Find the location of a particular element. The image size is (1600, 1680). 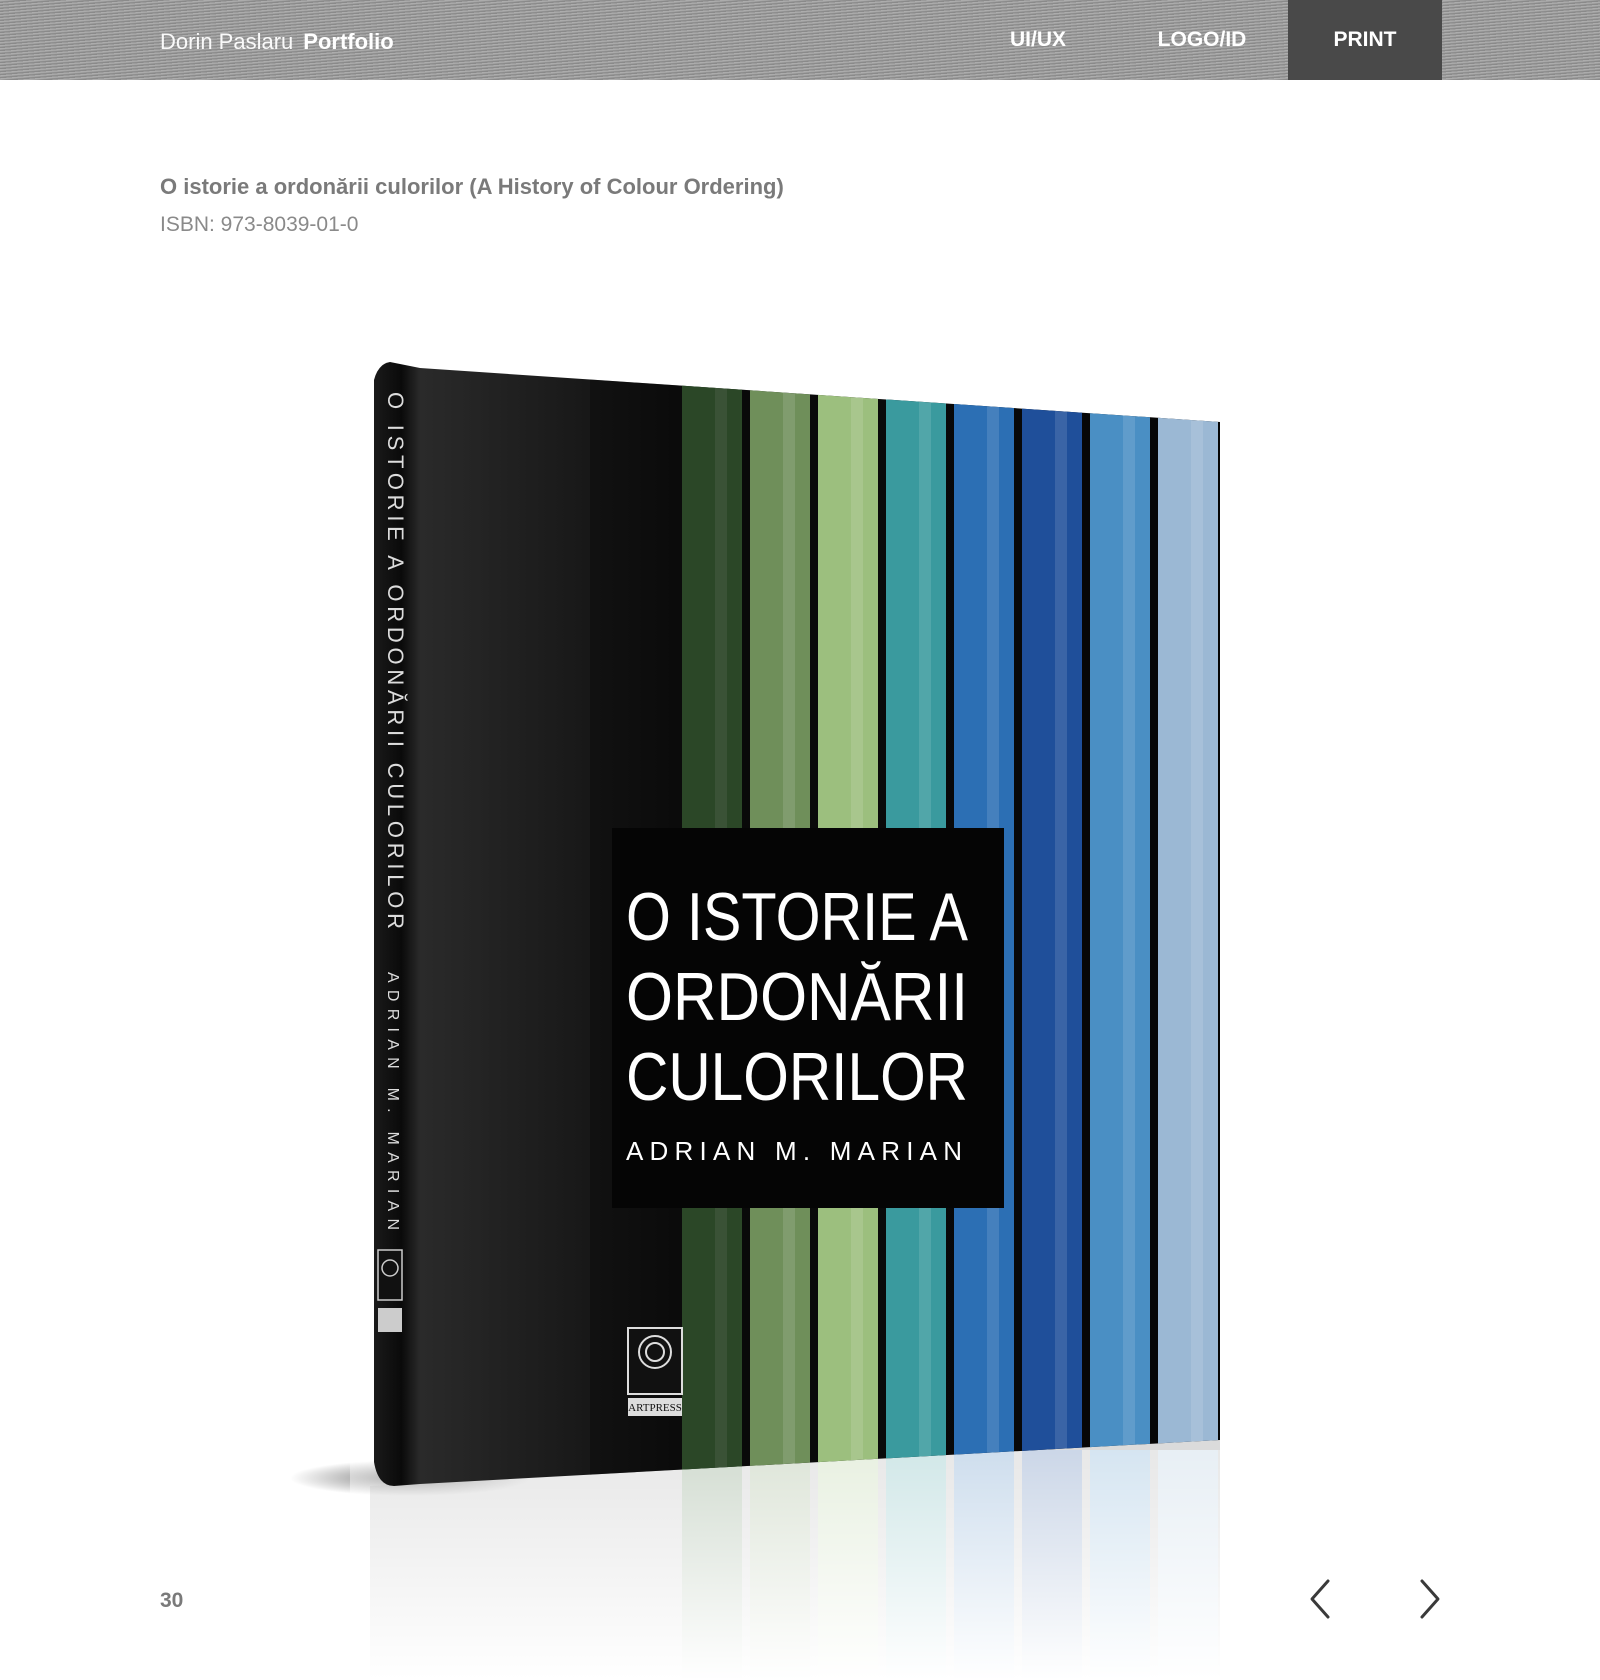

brand: Dorin Paslaru Portfolio is located at coordinates (277, 42).